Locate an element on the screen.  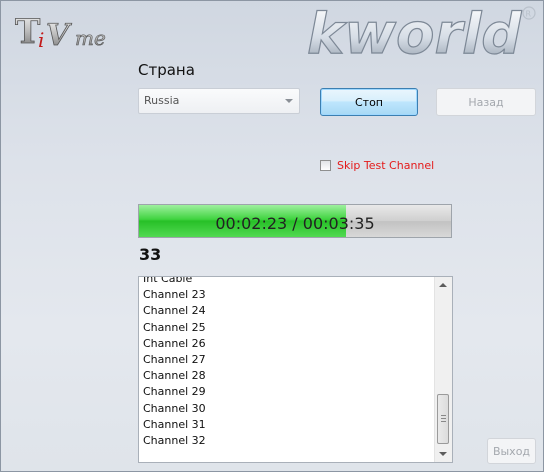
scan-progress-bar: 00:02:23 / 00:03:35 is located at coordinates (295, 221).